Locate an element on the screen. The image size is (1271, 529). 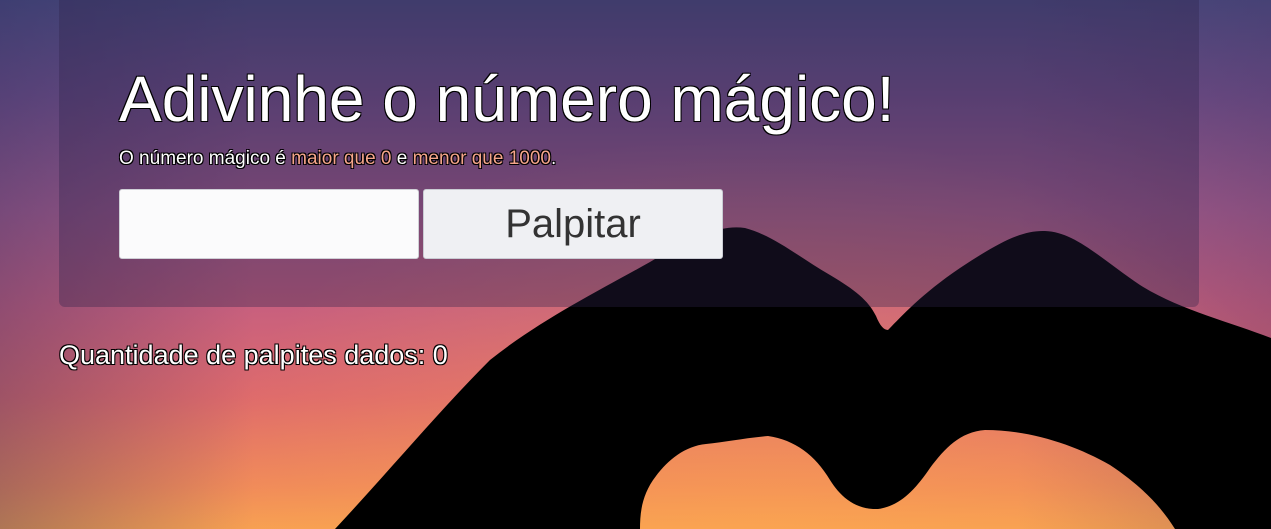
guess-button: Palpitar is located at coordinates (573, 224).